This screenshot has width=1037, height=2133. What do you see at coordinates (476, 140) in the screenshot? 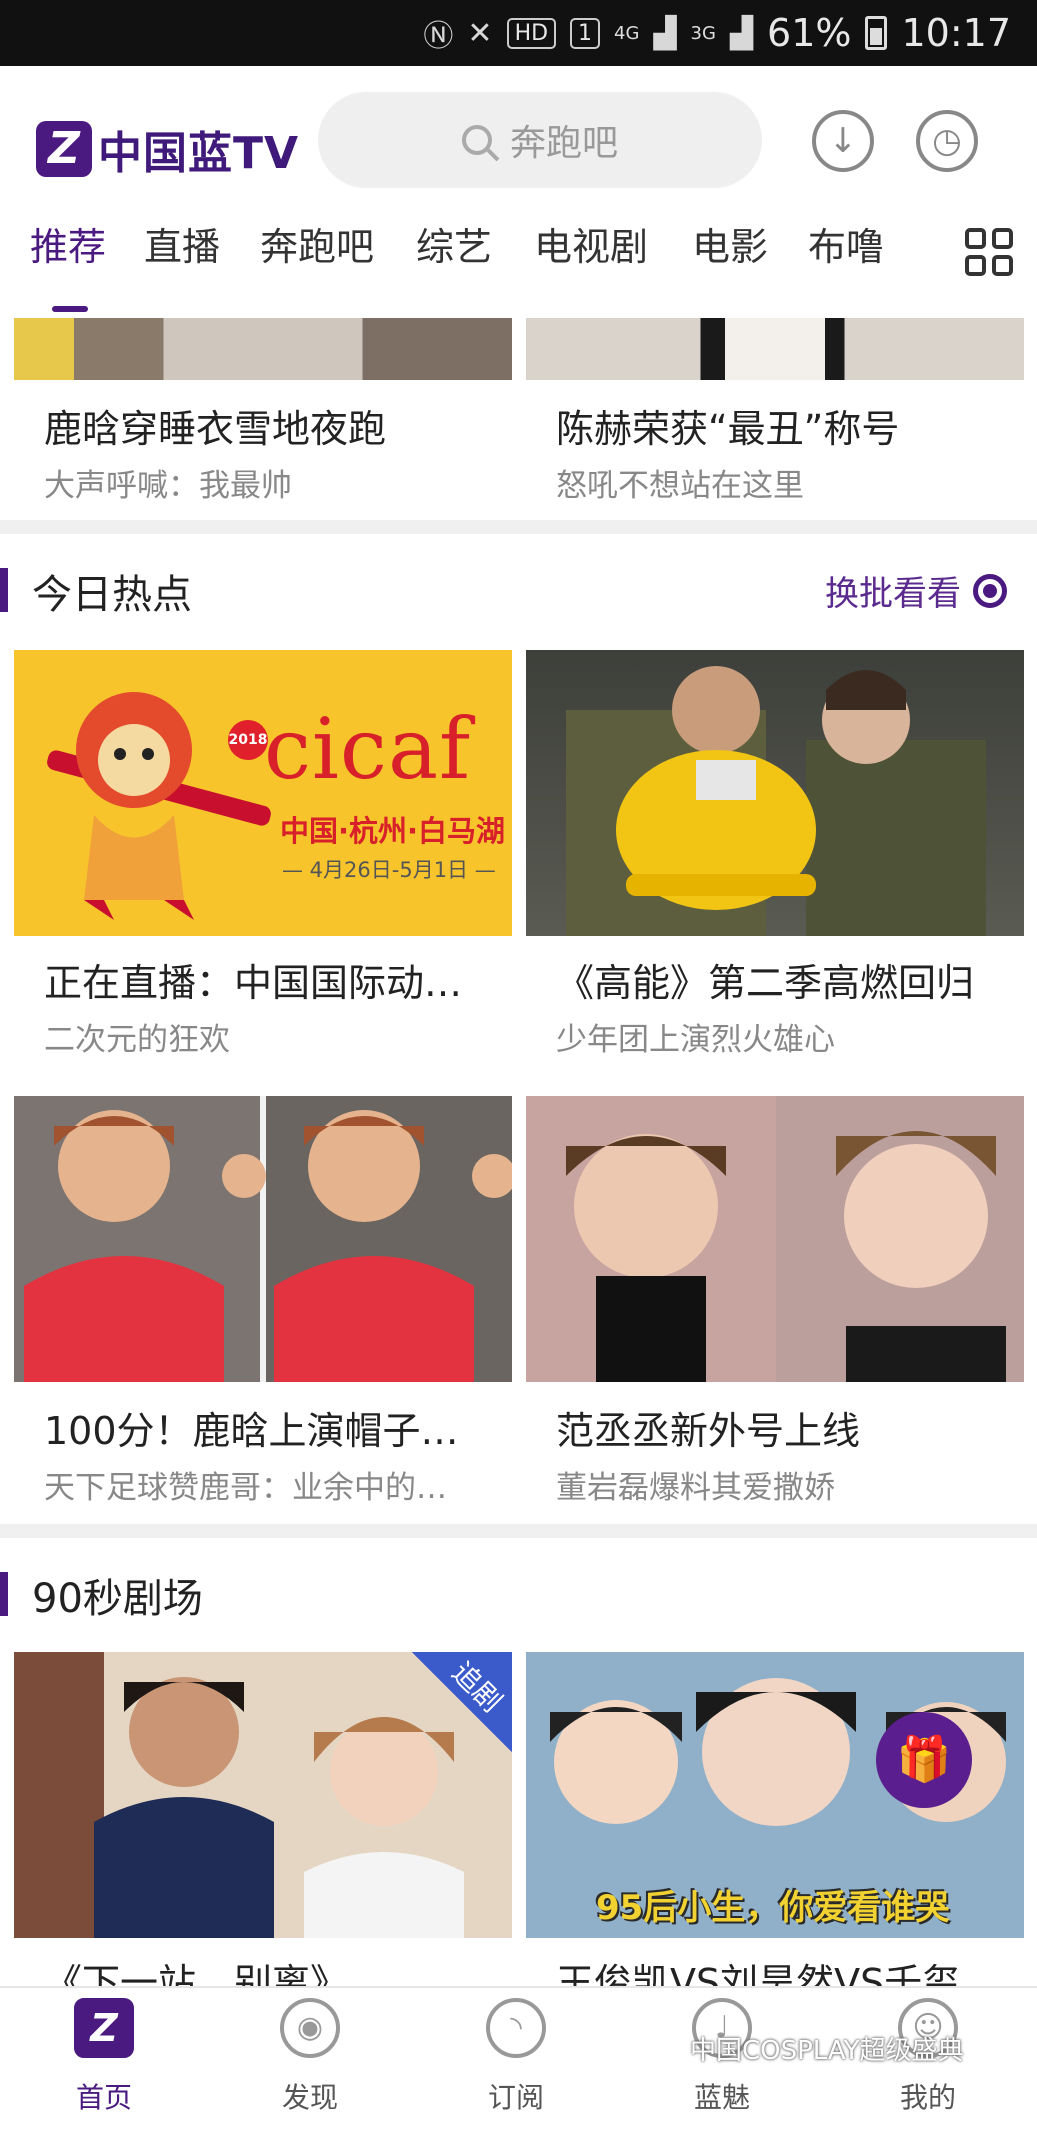
I see `search-icon` at bounding box center [476, 140].